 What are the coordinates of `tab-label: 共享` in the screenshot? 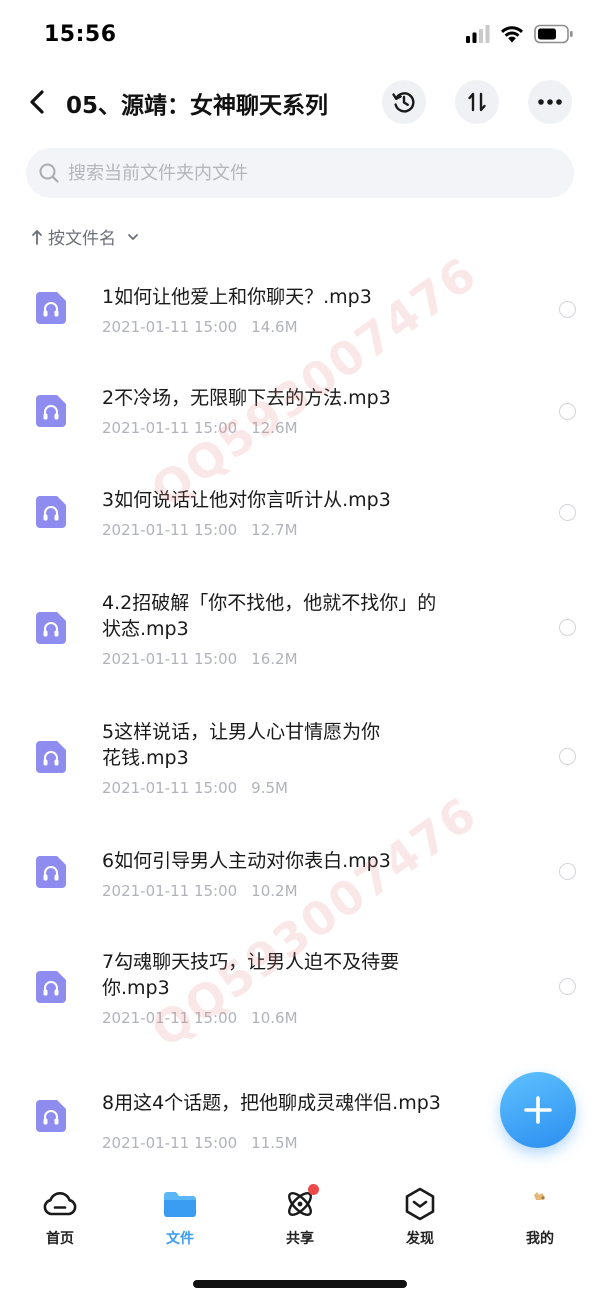 It's located at (300, 1239).